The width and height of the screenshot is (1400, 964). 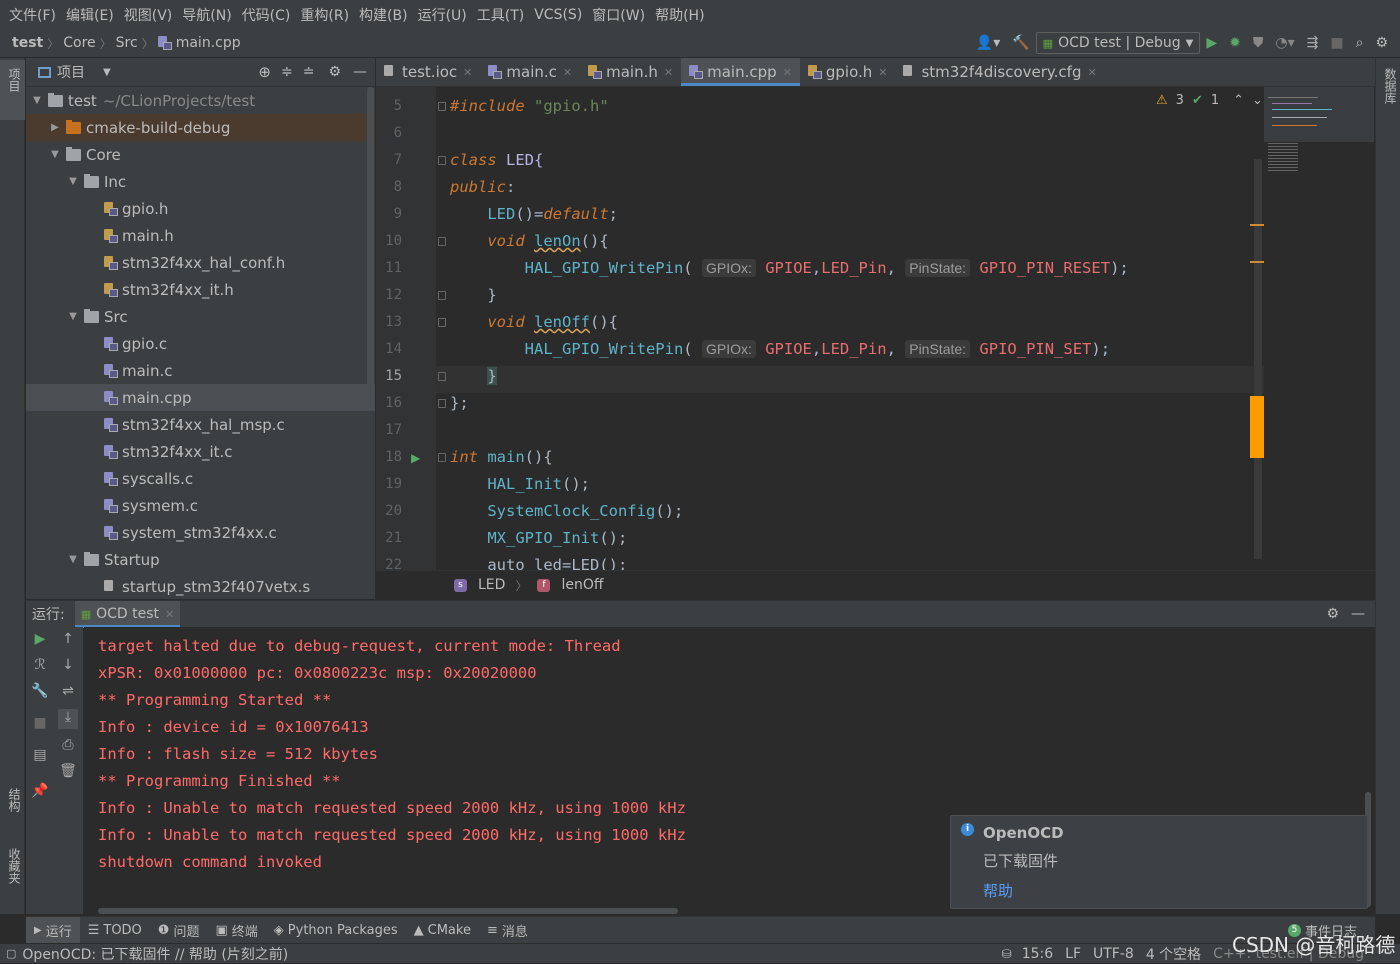 What do you see at coordinates (1313, 43) in the screenshot?
I see `attach-icon: ⇶` at bounding box center [1313, 43].